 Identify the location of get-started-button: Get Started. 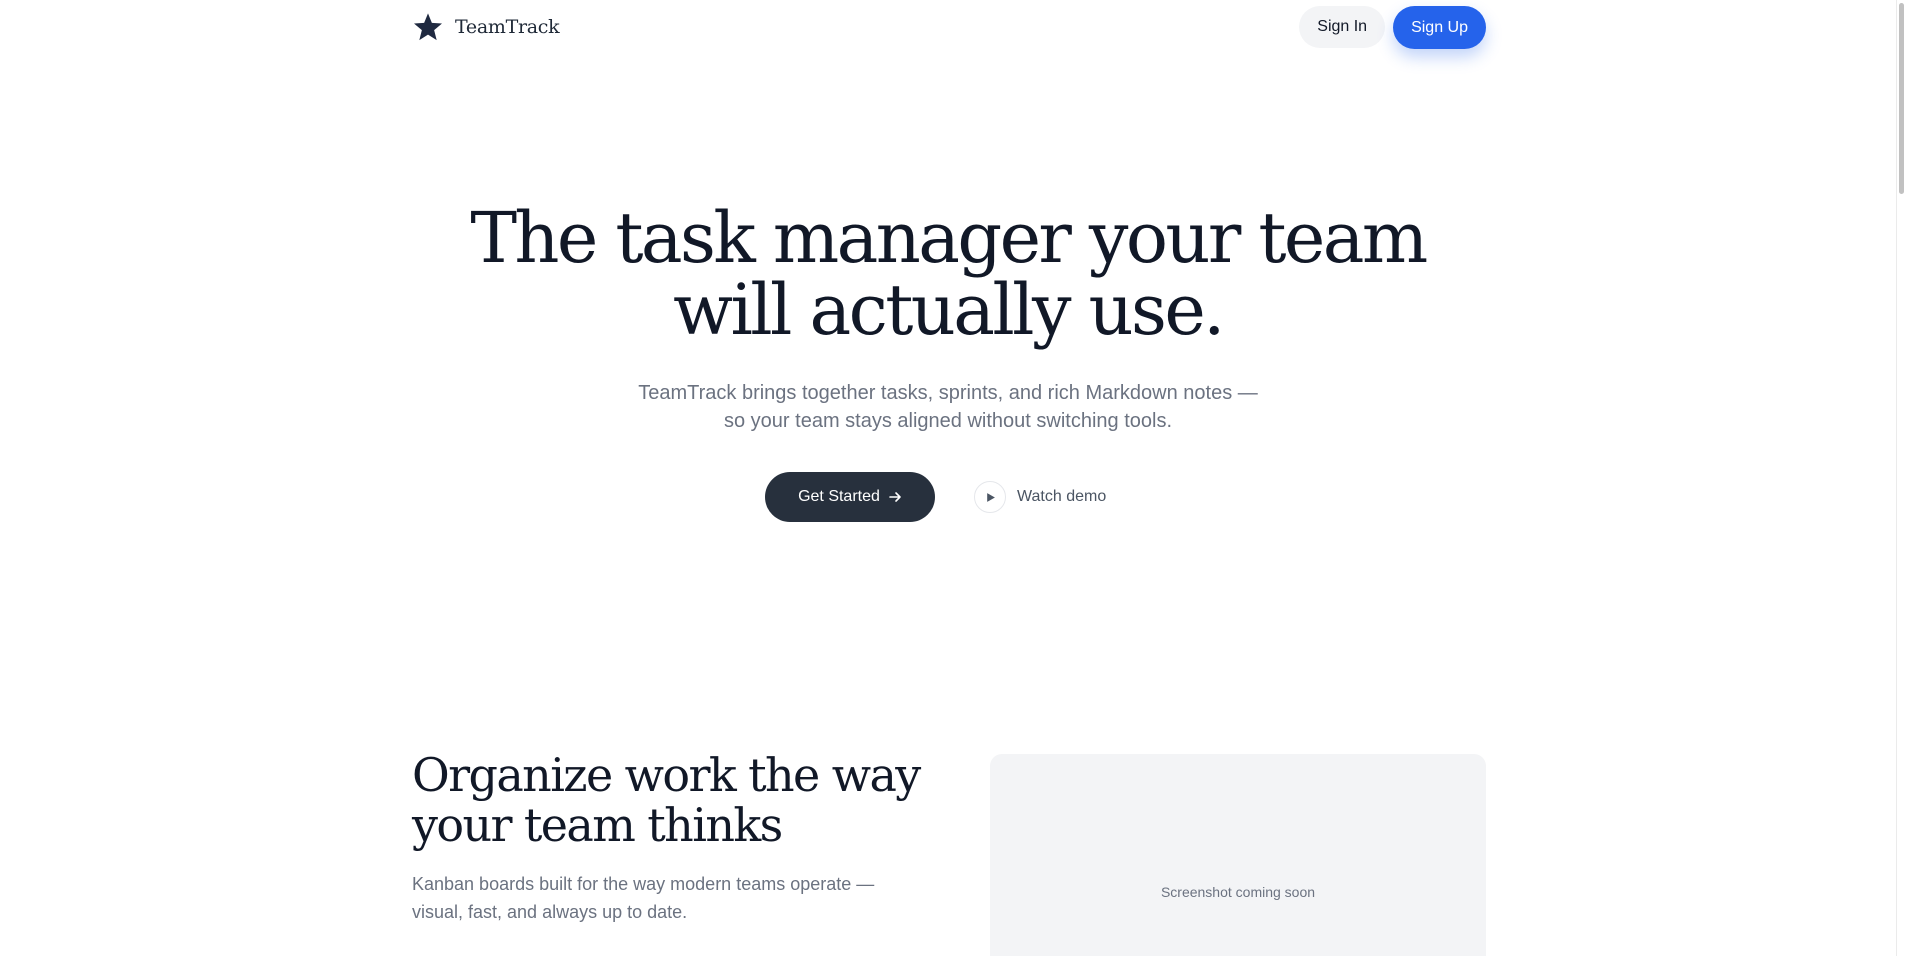
(850, 497).